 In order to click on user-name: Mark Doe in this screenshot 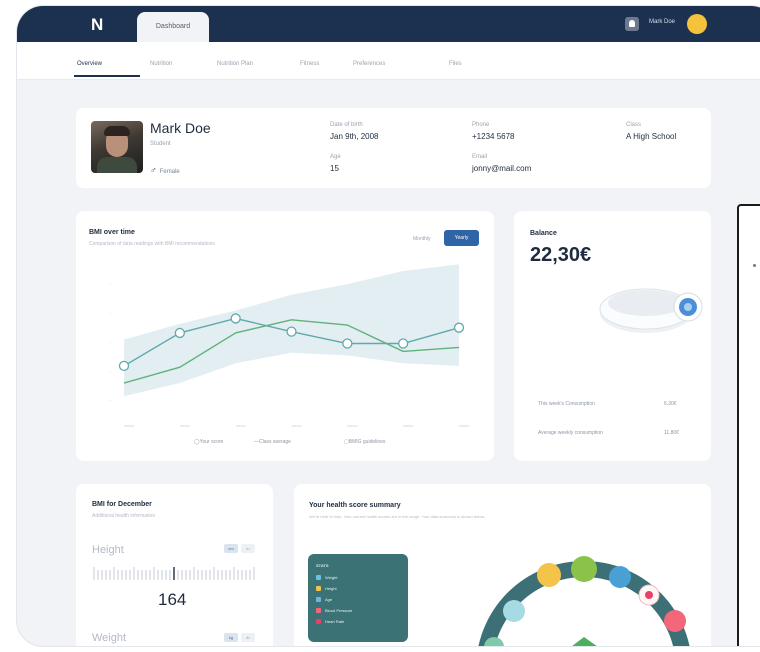, I will do `click(662, 22)`.